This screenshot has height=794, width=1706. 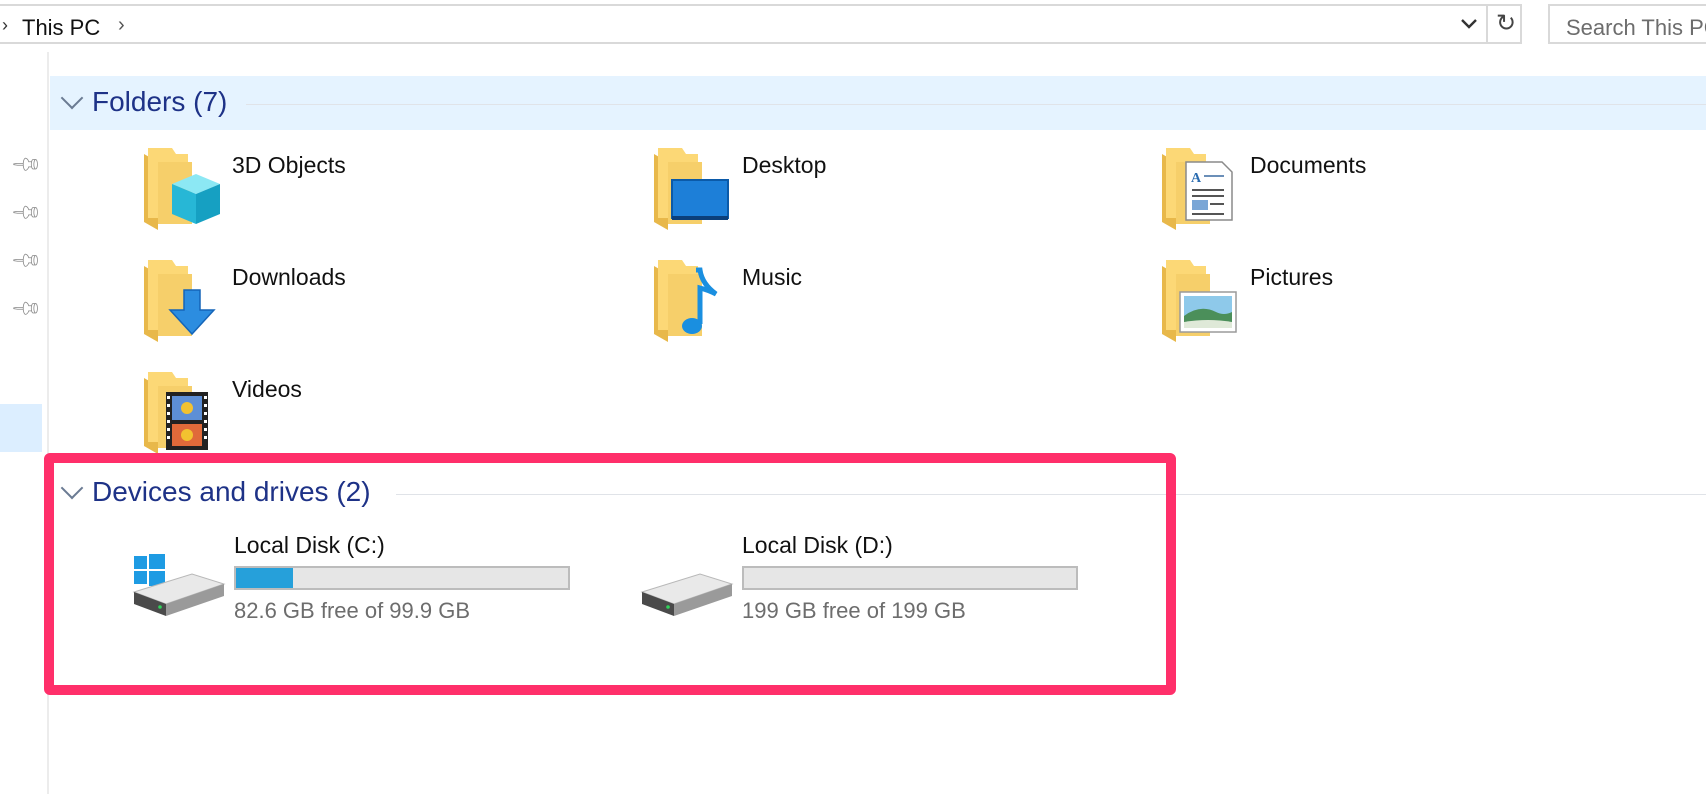 What do you see at coordinates (5, 25) in the screenshot?
I see `breadcrumb-expand-icon: ›` at bounding box center [5, 25].